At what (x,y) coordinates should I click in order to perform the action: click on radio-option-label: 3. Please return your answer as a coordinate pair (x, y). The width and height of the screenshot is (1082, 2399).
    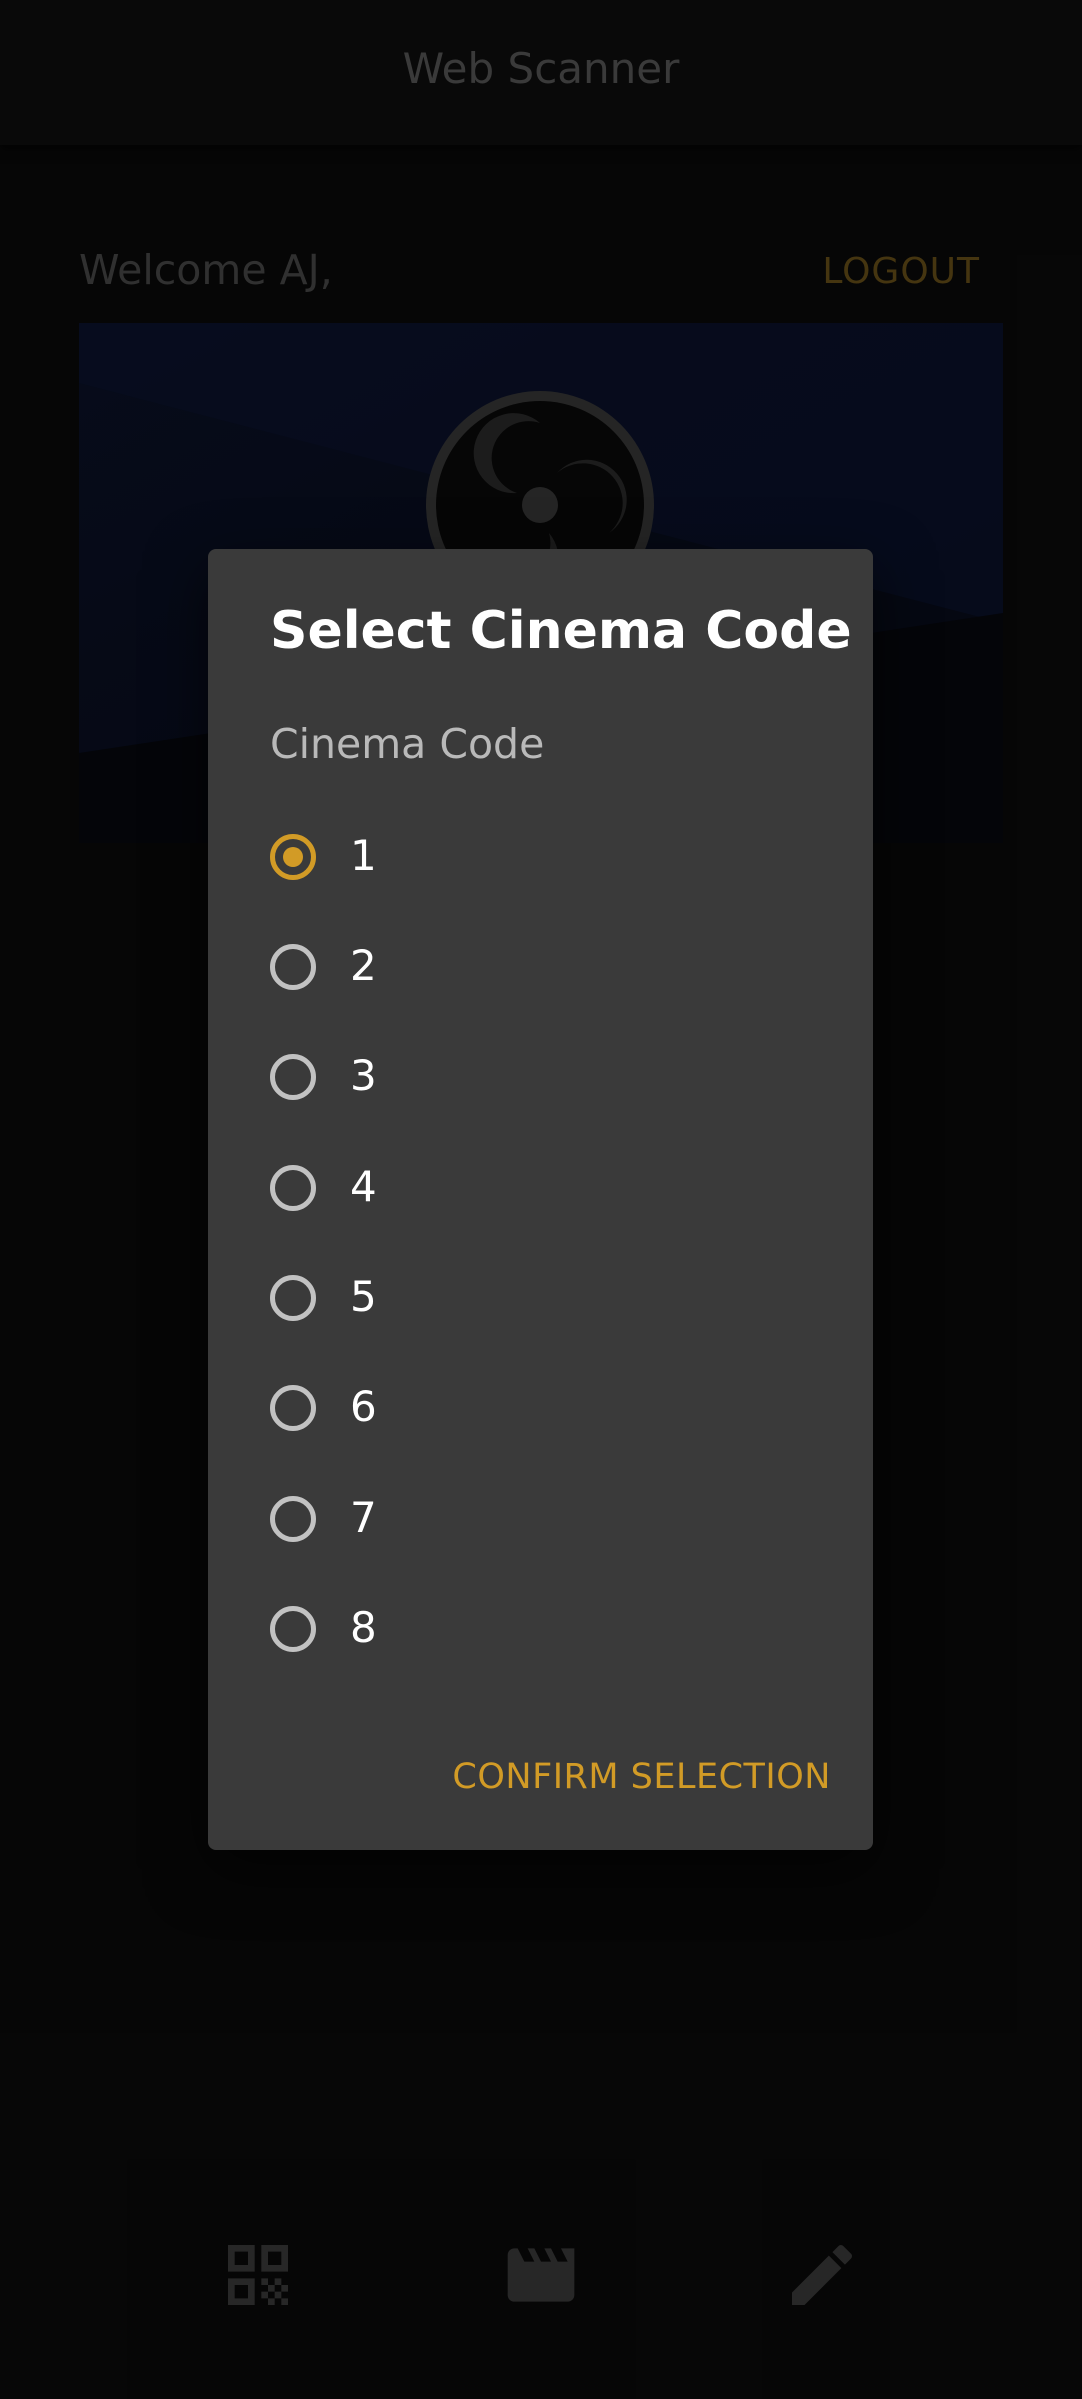
    Looking at the image, I should click on (363, 1075).